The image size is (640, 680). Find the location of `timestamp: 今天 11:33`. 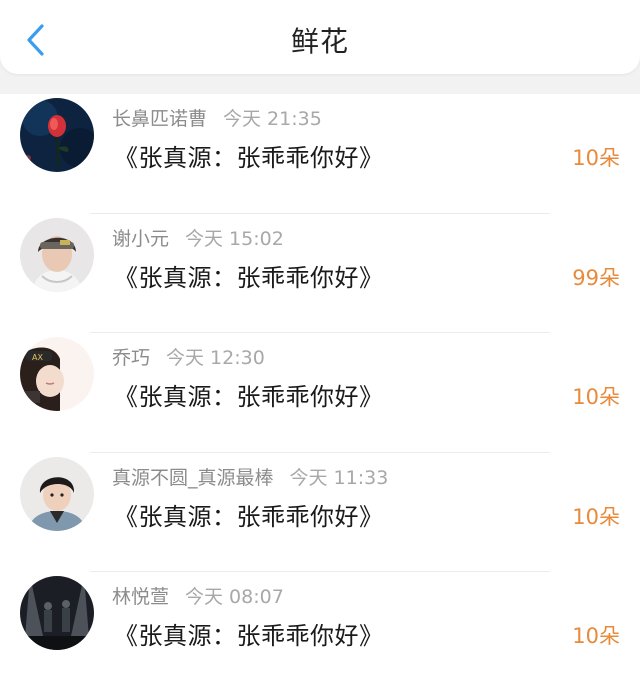

timestamp: 今天 11:33 is located at coordinates (339, 477).